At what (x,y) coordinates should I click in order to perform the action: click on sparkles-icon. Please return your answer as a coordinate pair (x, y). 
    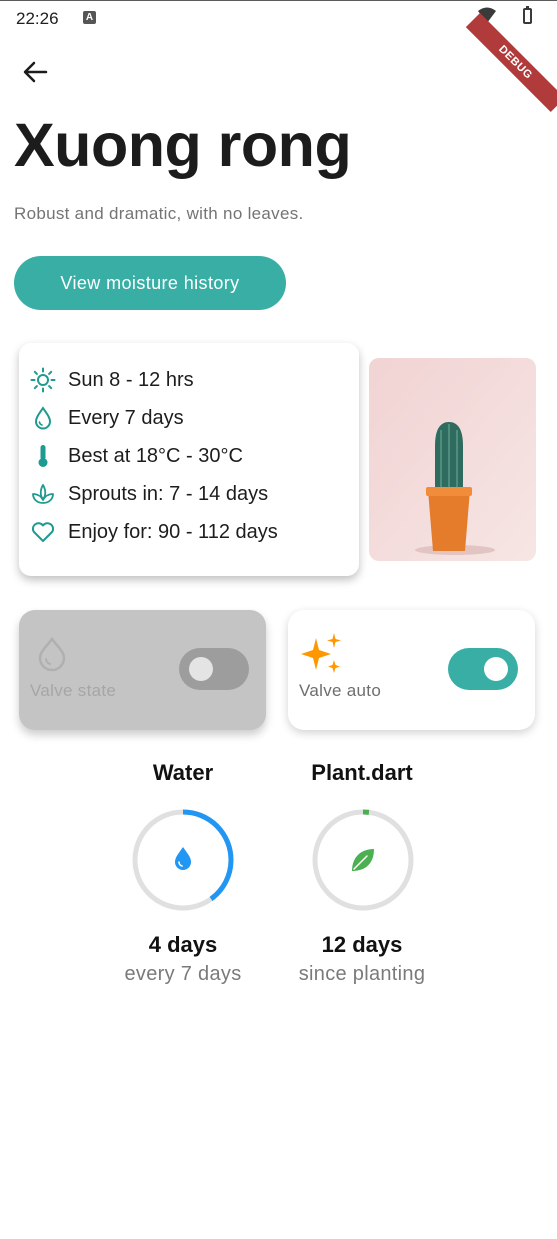
    Looking at the image, I should click on (321, 653).